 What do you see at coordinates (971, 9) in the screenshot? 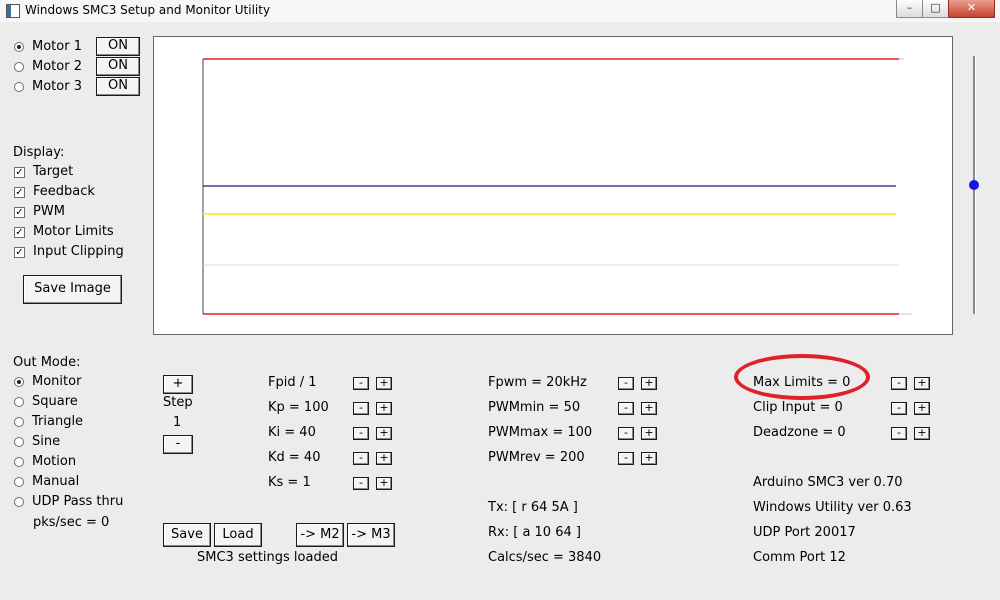
I see `close-button: ✕` at bounding box center [971, 9].